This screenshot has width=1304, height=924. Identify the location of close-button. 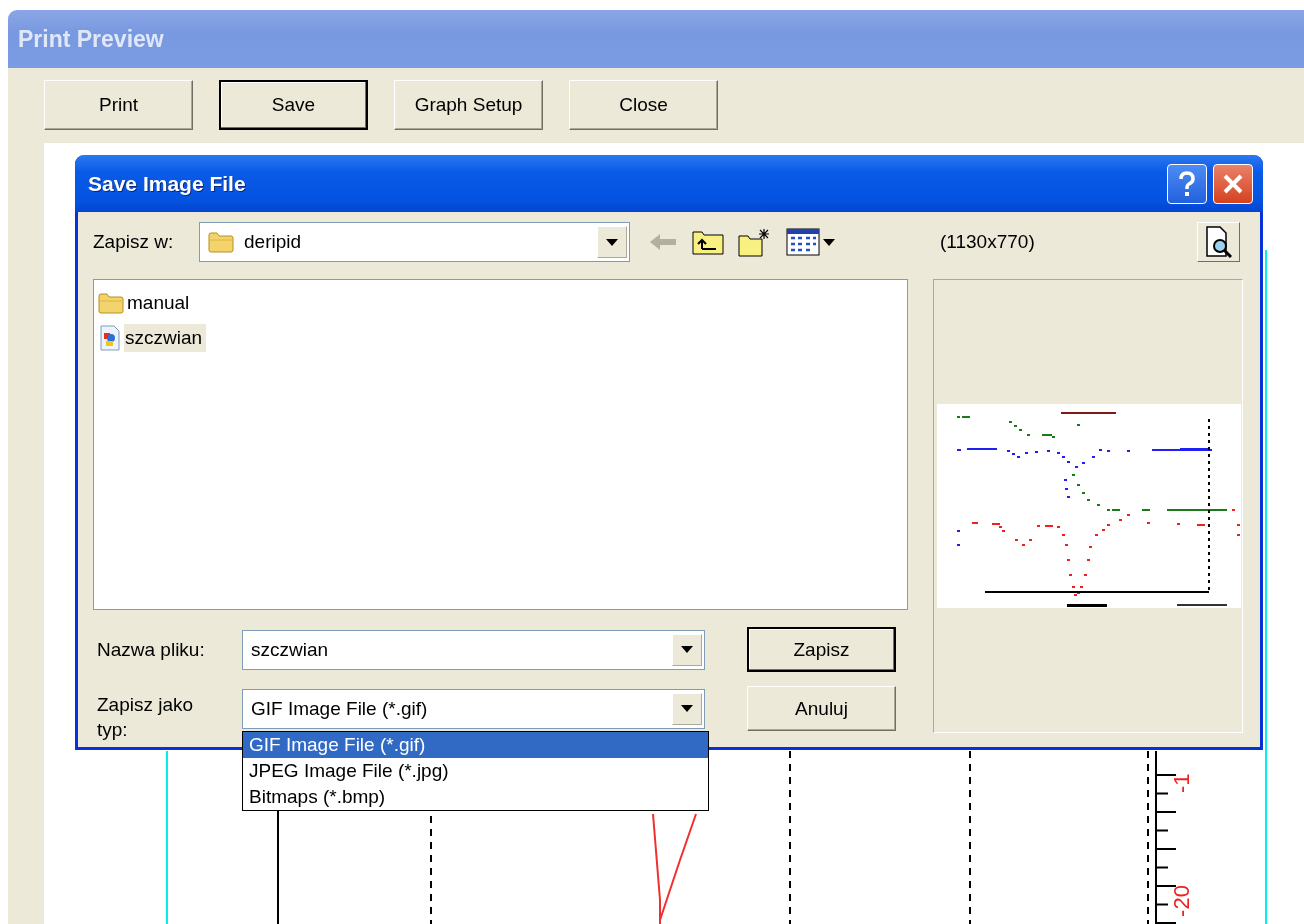
(1233, 183).